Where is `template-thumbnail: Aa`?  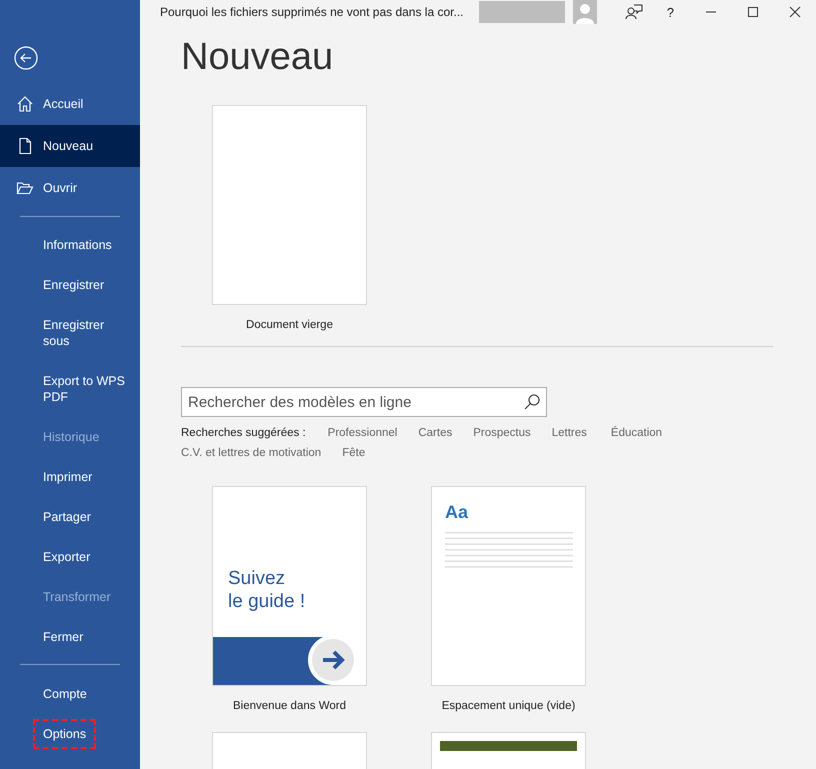
template-thumbnail: Aa is located at coordinates (508, 586).